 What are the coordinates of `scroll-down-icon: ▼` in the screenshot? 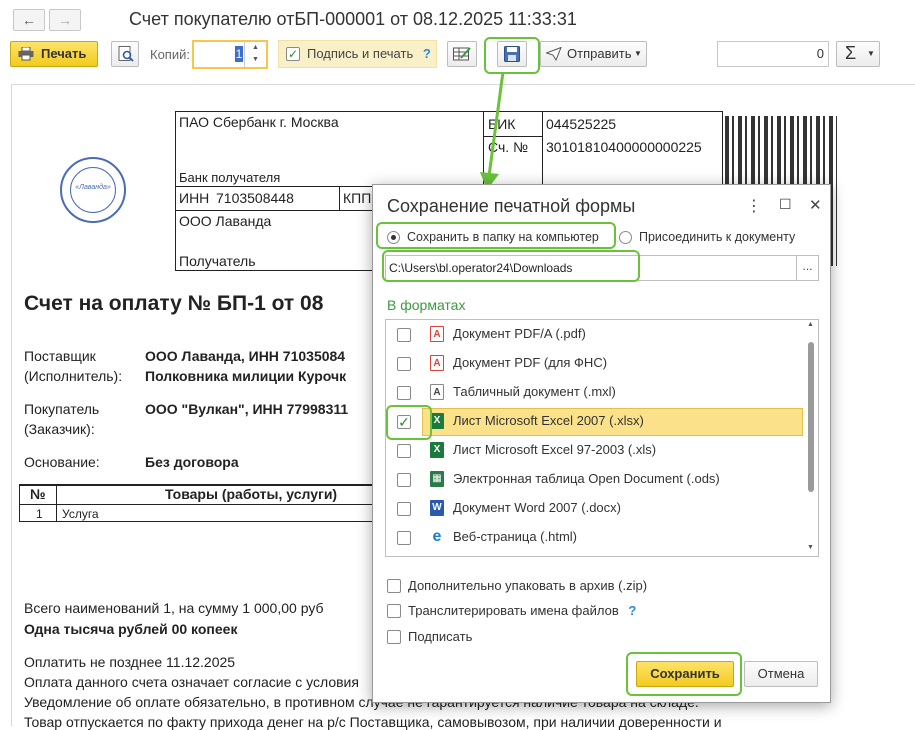 It's located at (810, 547).